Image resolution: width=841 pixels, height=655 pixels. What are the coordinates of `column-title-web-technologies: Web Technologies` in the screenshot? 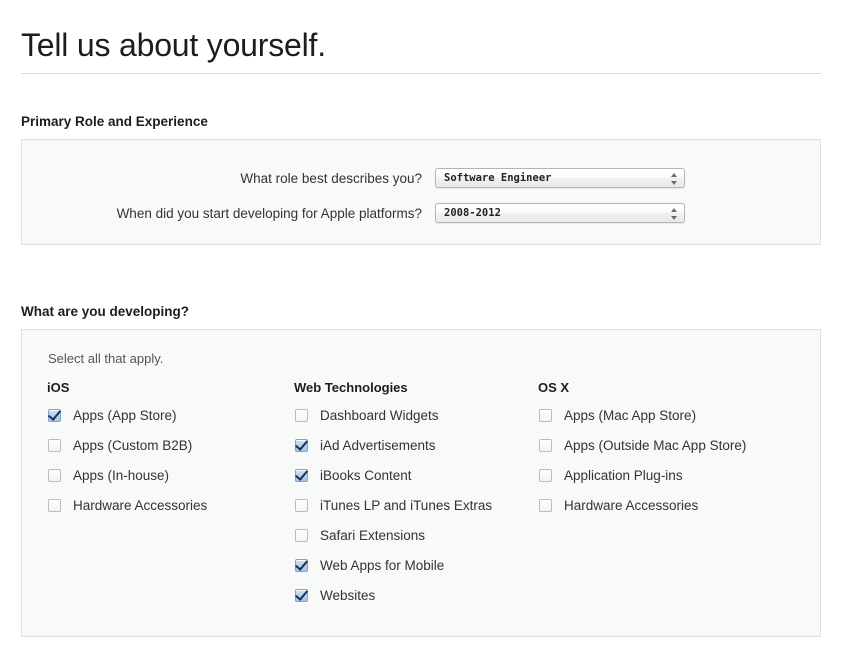 It's located at (351, 387).